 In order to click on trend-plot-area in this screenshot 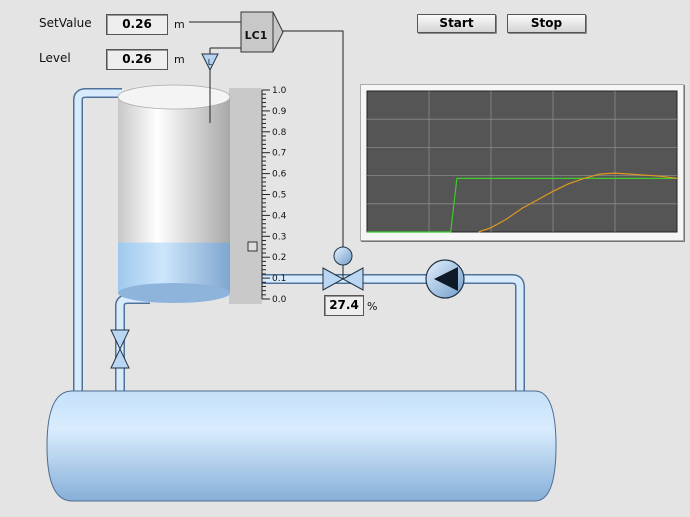, I will do `click(522, 161)`.